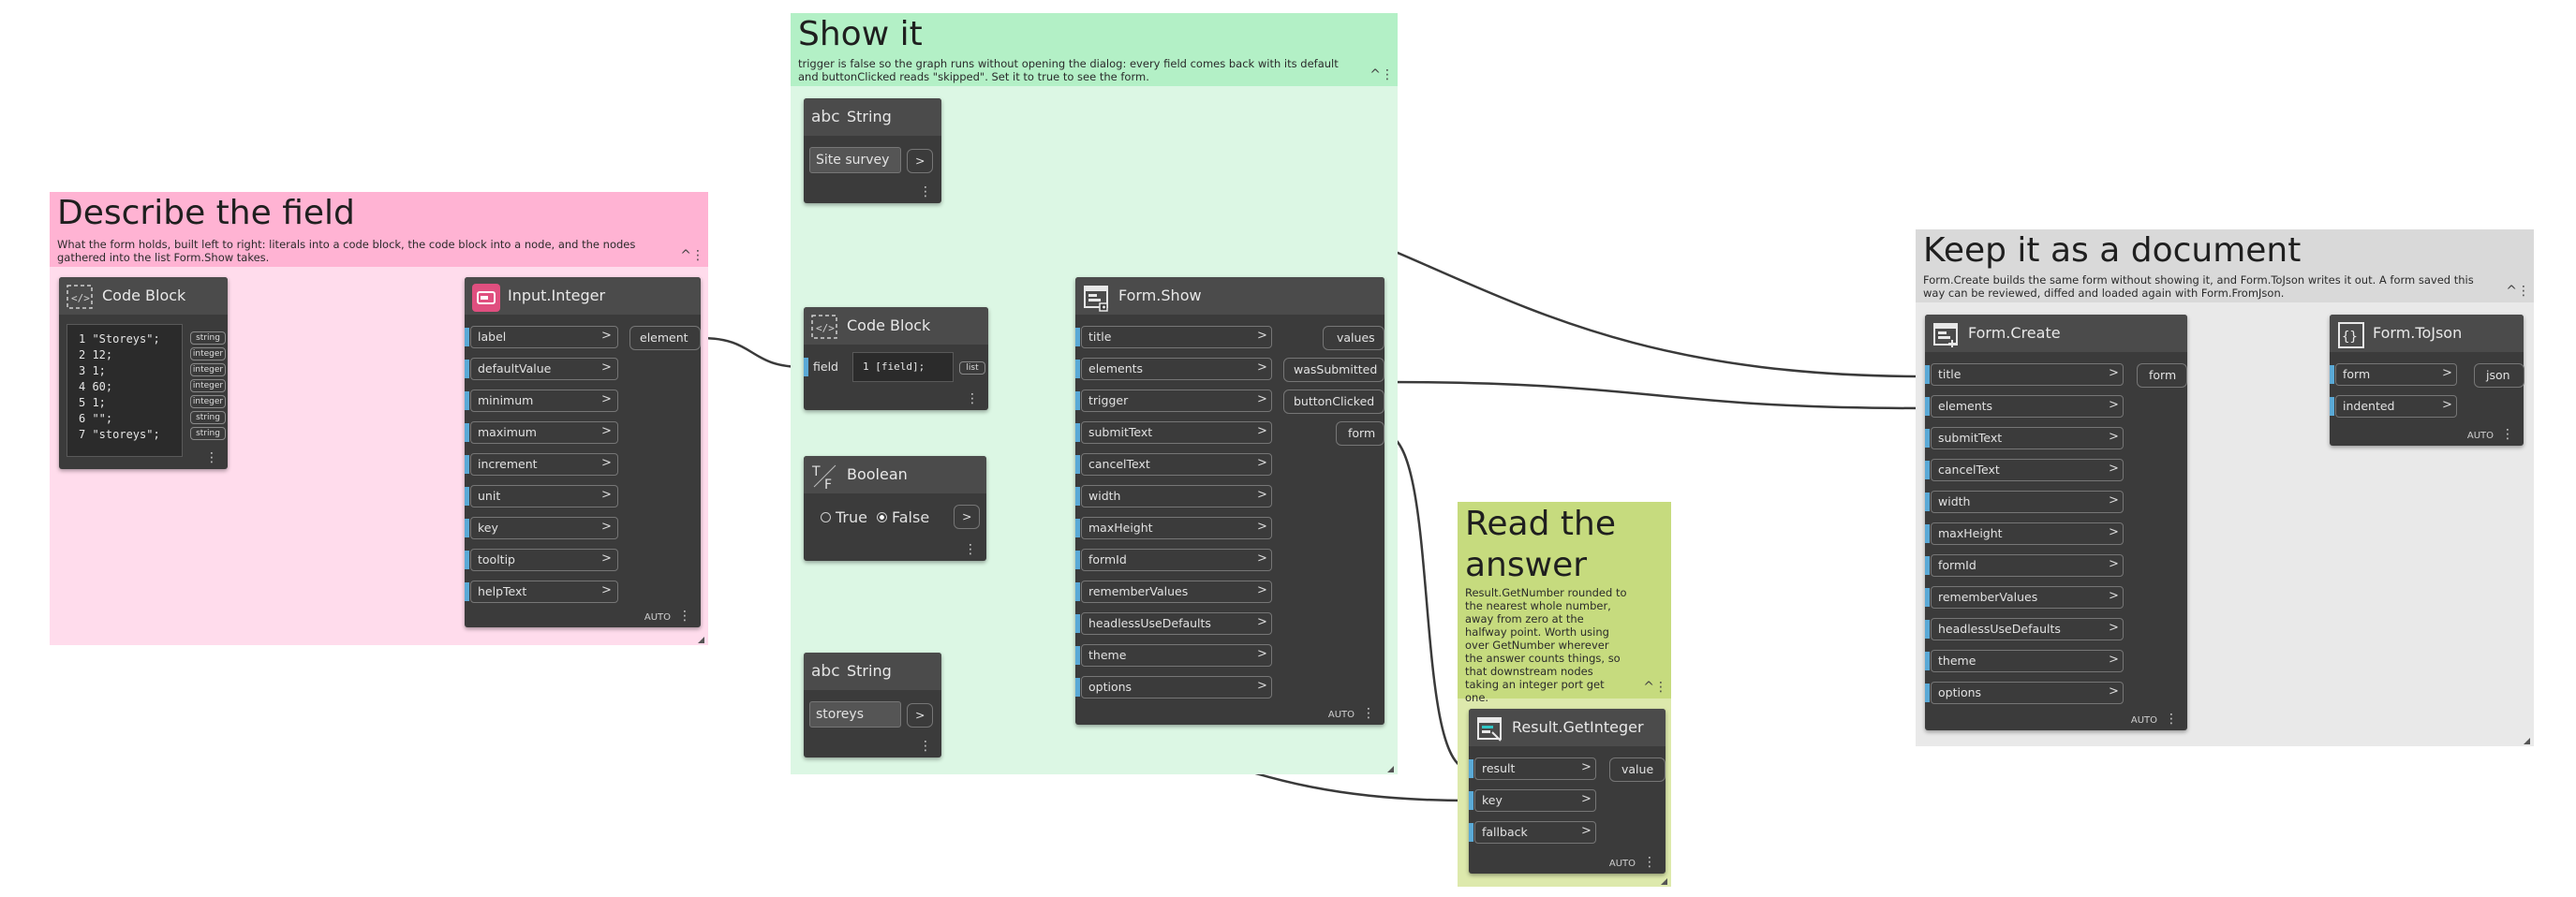  Describe the element at coordinates (541, 401) in the screenshot. I see `input-port-minimum: minimum >` at that location.